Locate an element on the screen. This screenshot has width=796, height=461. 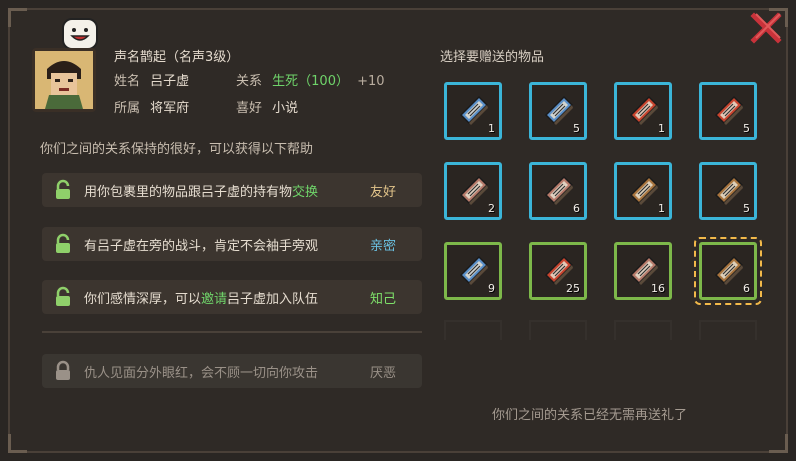
benefit-hostile: 仇人见面分外眼红，会不顾一切向你攻击 厌恶 is located at coordinates (232, 371).